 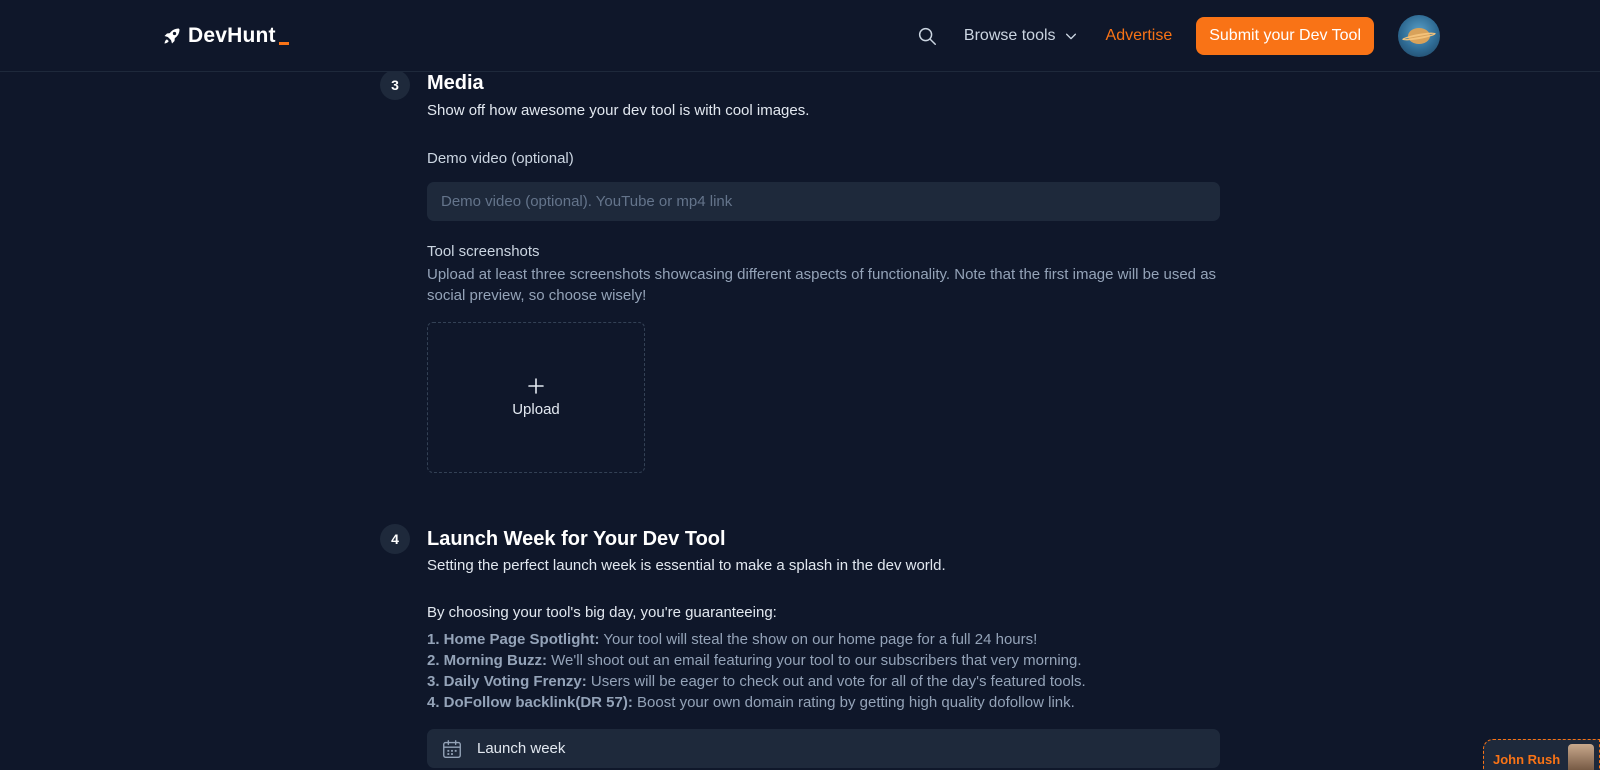 I want to click on chevron-down-icon, so click(x=1070, y=36).